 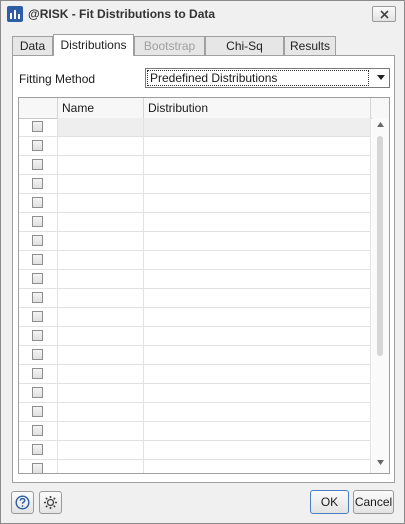 I want to click on risk-chart-icon, so click(x=15, y=14).